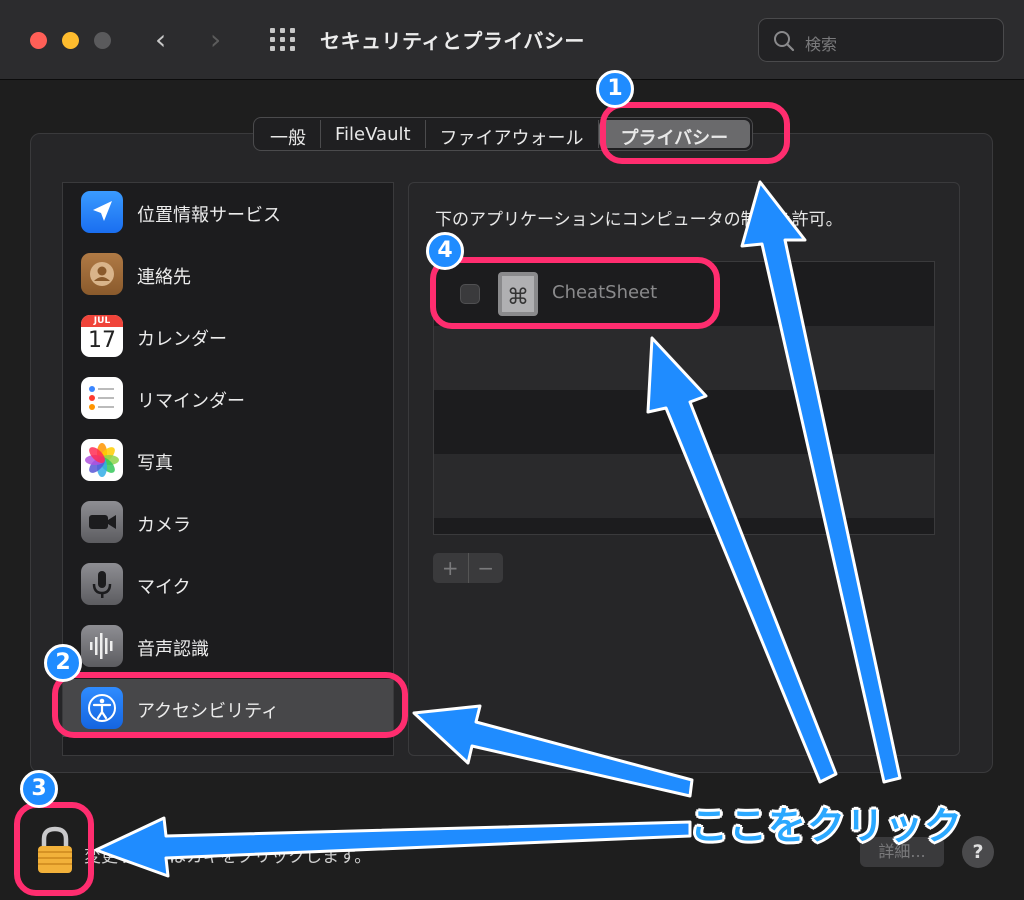 The width and height of the screenshot is (1024, 900). I want to click on highlight-privacy-tab, so click(695, 133).